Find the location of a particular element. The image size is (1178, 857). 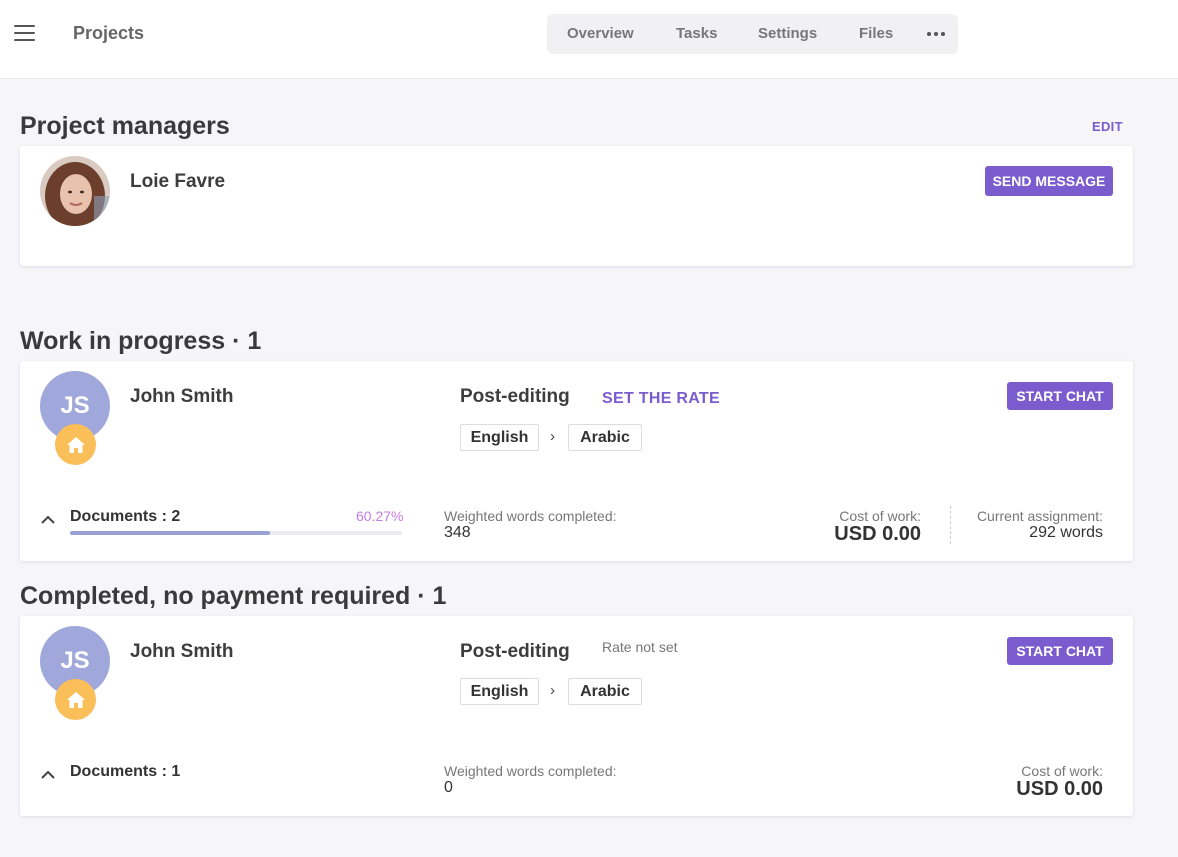

set-rate-link: SET THE RATE is located at coordinates (661, 399).